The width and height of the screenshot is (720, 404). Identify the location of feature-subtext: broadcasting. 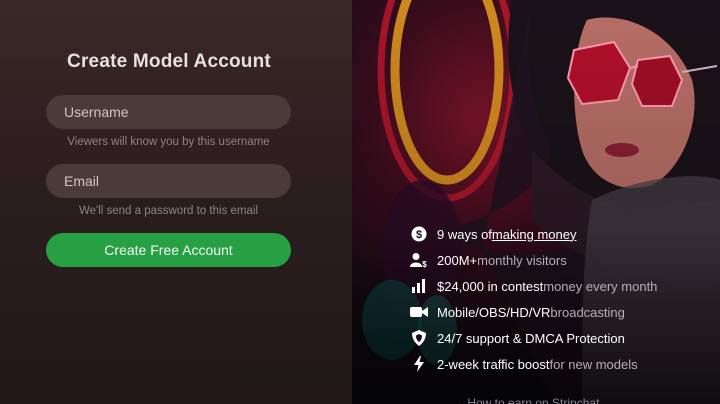
(587, 312).